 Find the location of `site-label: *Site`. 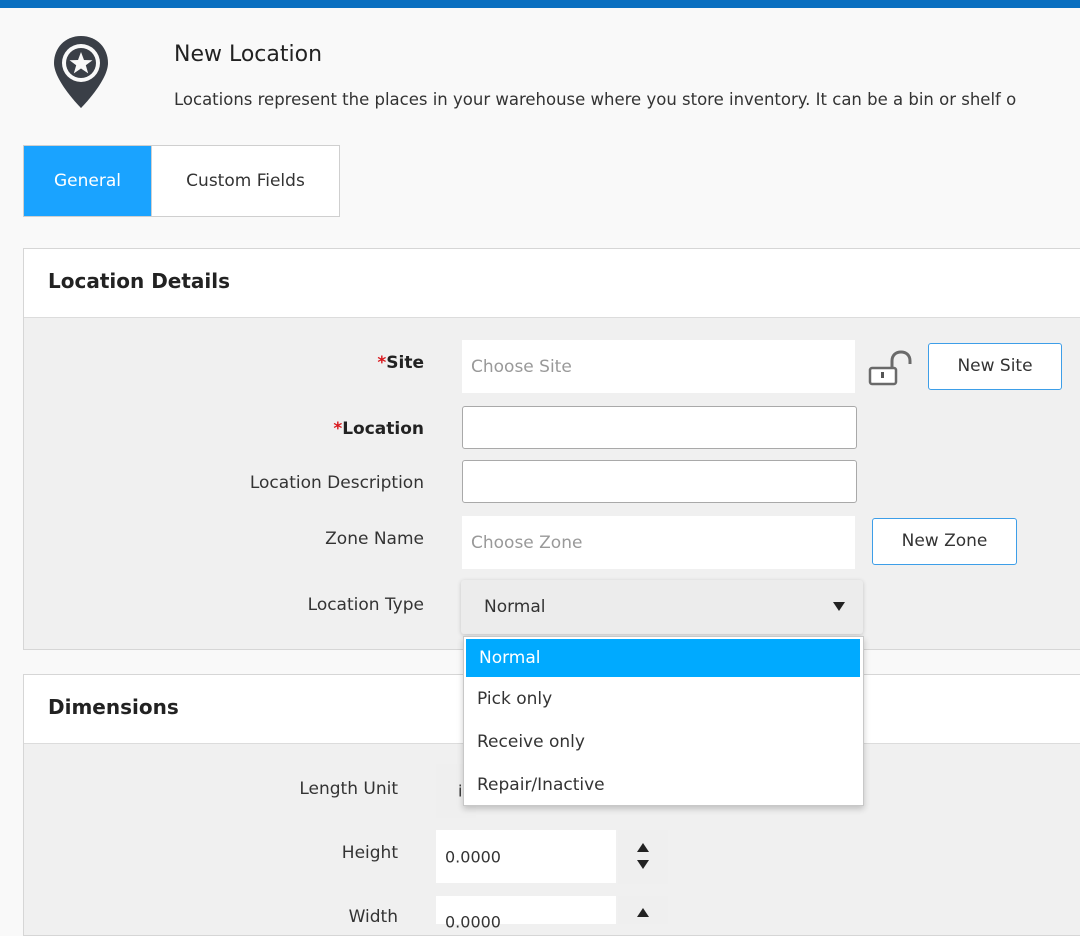

site-label: *Site is located at coordinates (400, 363).